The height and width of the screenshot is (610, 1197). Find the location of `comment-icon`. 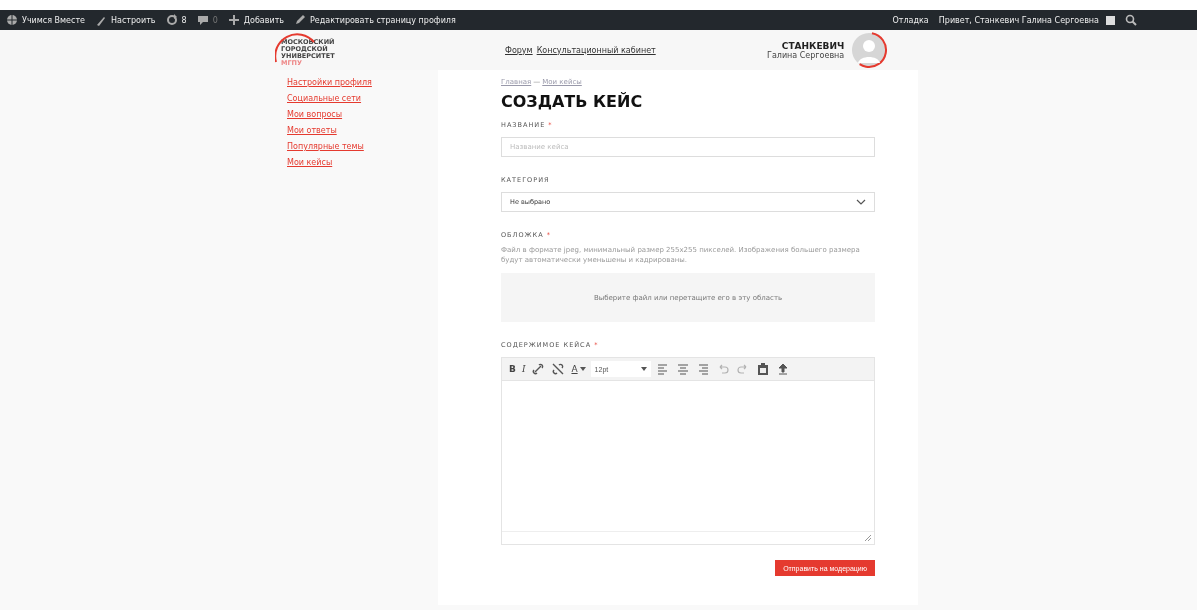

comment-icon is located at coordinates (202, 20).